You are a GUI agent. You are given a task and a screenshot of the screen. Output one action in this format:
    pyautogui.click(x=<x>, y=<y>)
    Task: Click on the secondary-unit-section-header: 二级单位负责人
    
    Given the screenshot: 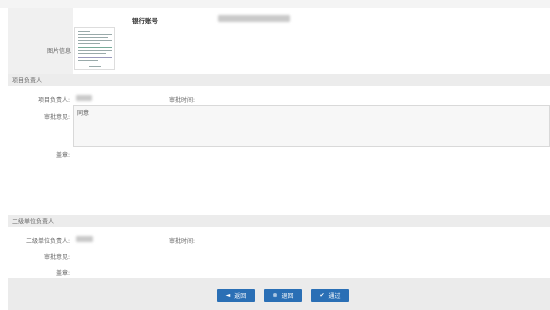 What is the action you would take?
    pyautogui.click(x=279, y=221)
    